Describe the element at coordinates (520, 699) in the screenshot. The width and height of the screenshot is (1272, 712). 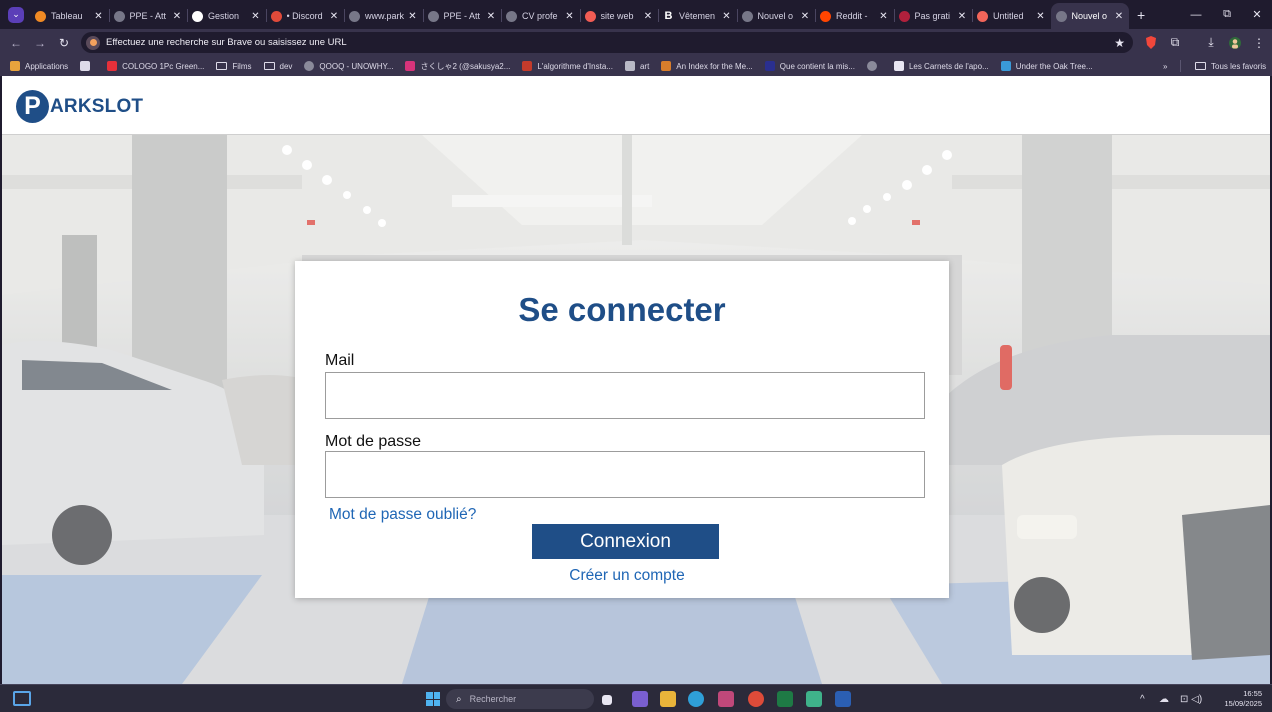
I see `taskbar-search: ⌕ Rechercher` at that location.